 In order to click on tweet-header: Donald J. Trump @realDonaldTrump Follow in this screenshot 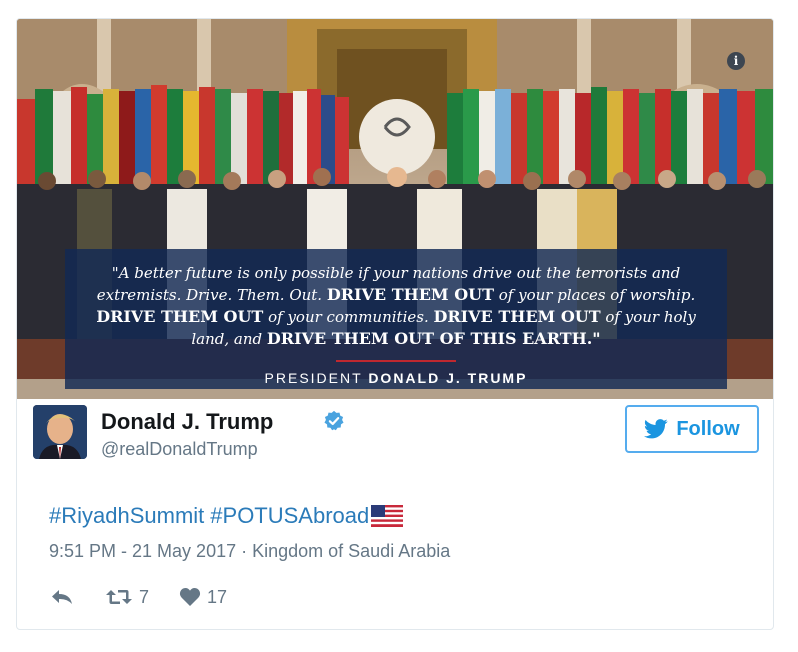, I will do `click(396, 433)`.